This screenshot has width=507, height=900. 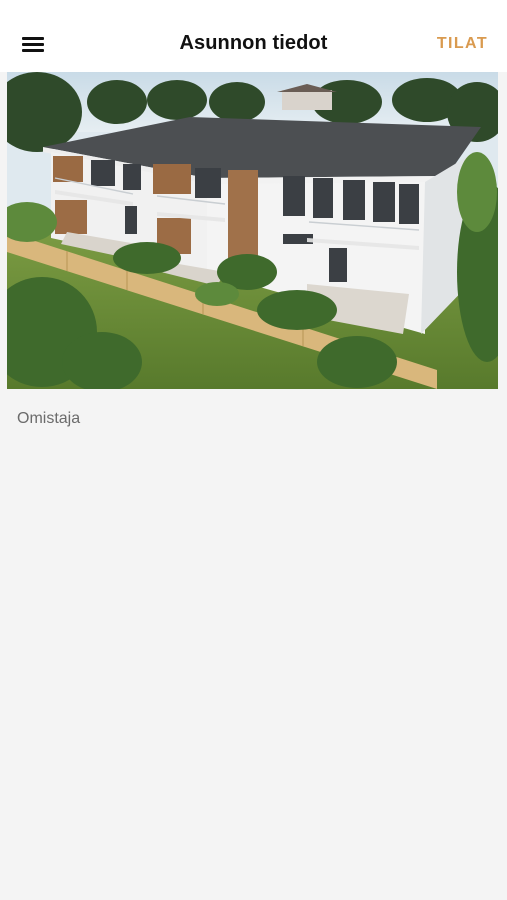 I want to click on tilat-button: TILAT, so click(x=462, y=44).